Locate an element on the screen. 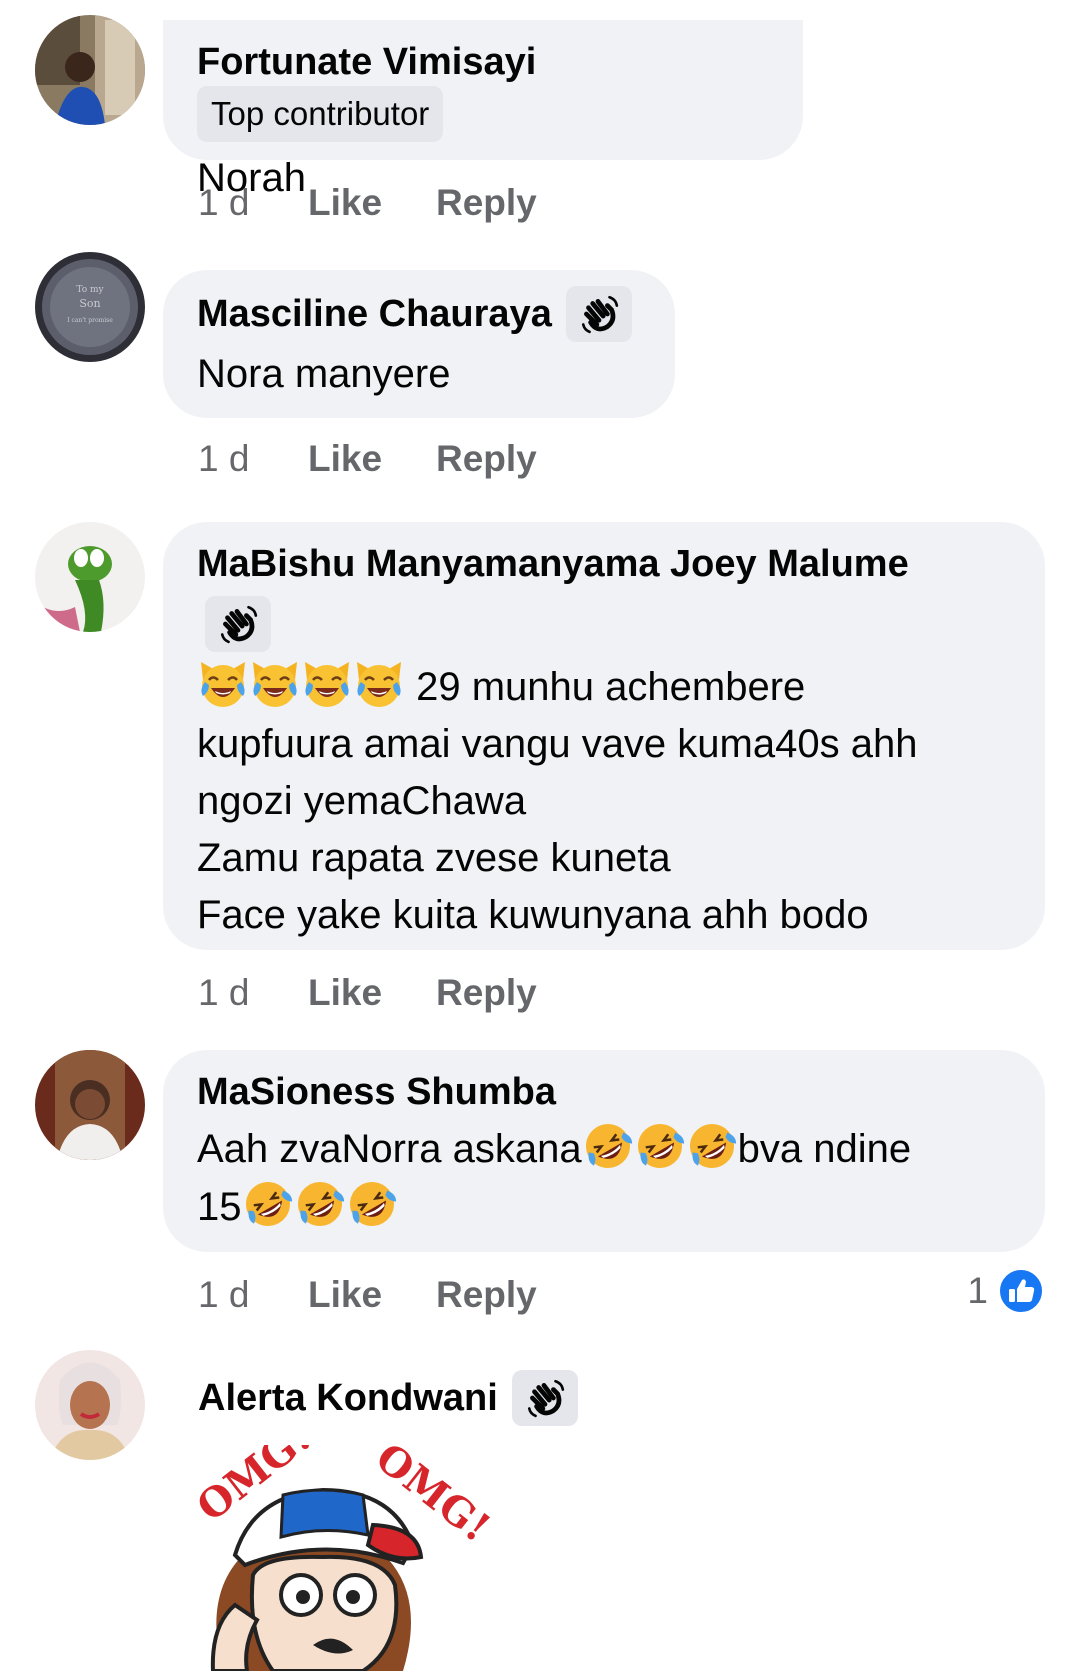 This screenshot has width=1080, height=1671. comment-author: Alerta Kondwani is located at coordinates (348, 1398).